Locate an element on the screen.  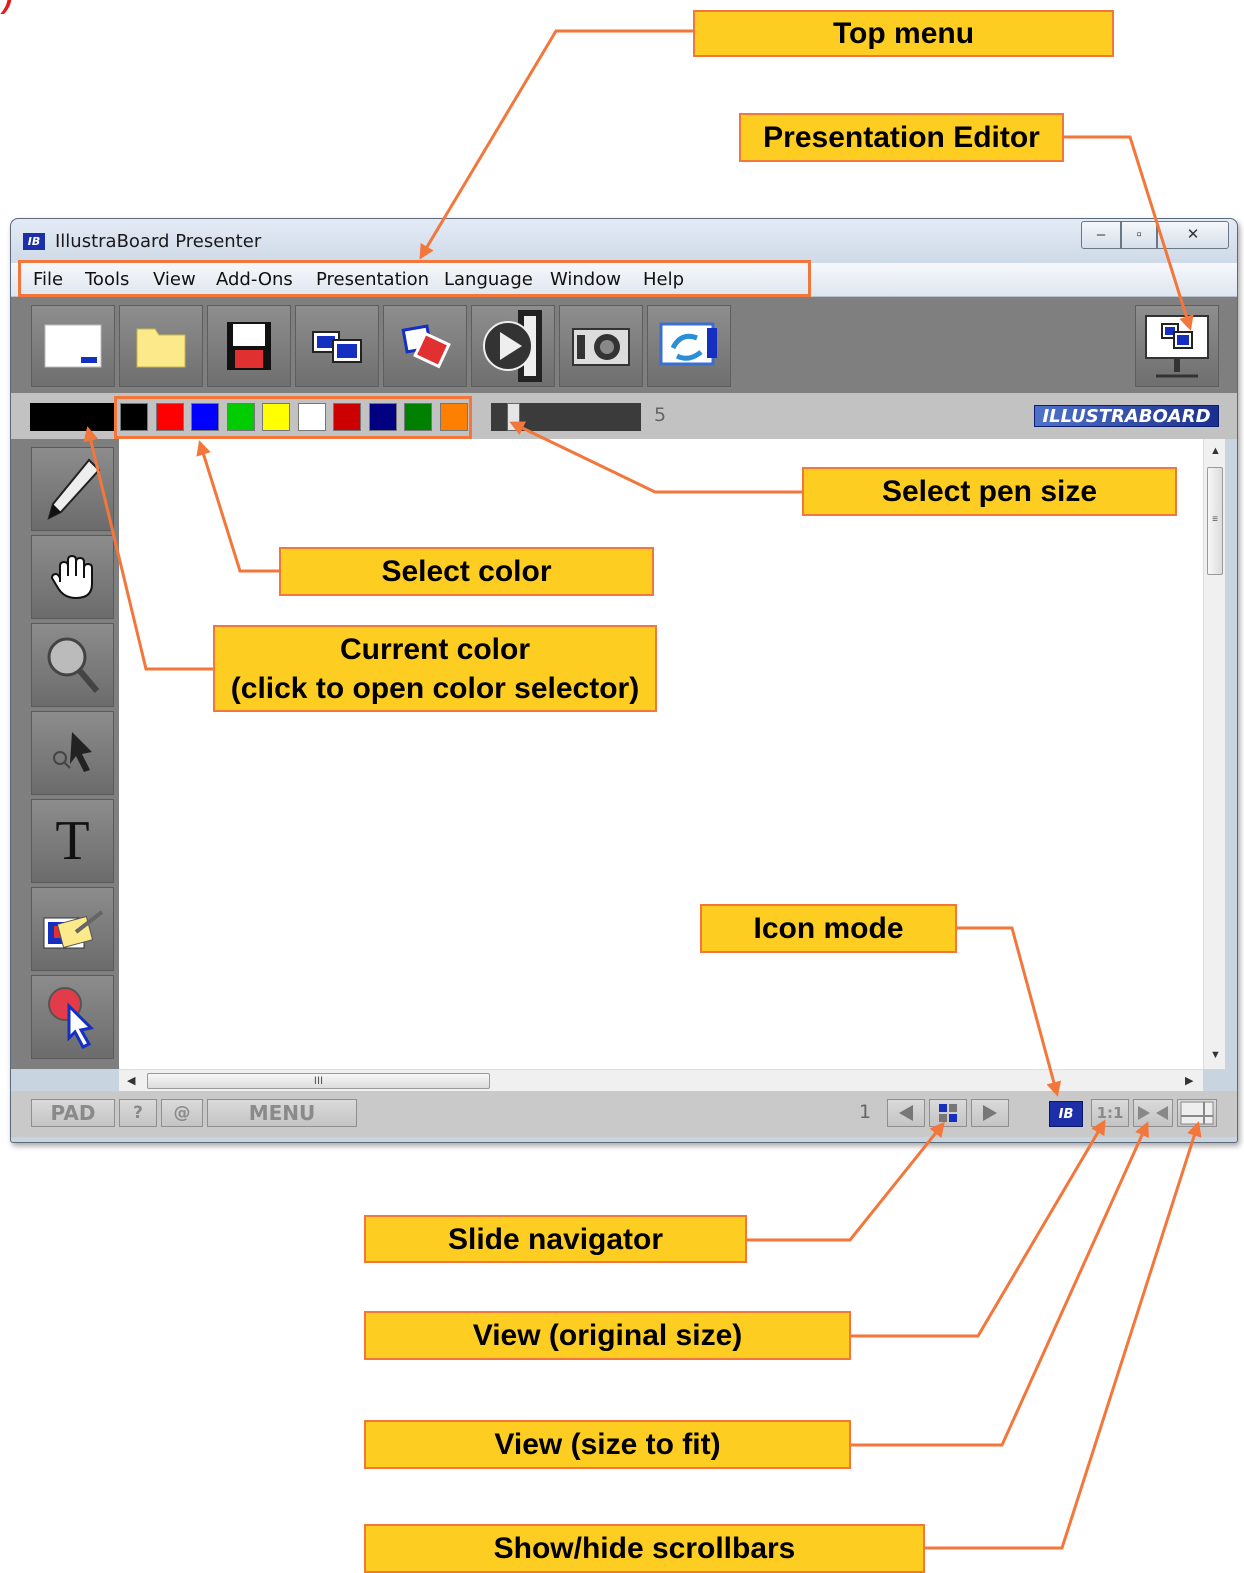
slide-grid-icon is located at coordinates (948, 1113).